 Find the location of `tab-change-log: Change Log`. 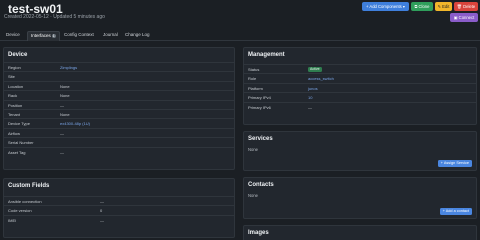

tab-change-log: Change Log is located at coordinates (137, 36).